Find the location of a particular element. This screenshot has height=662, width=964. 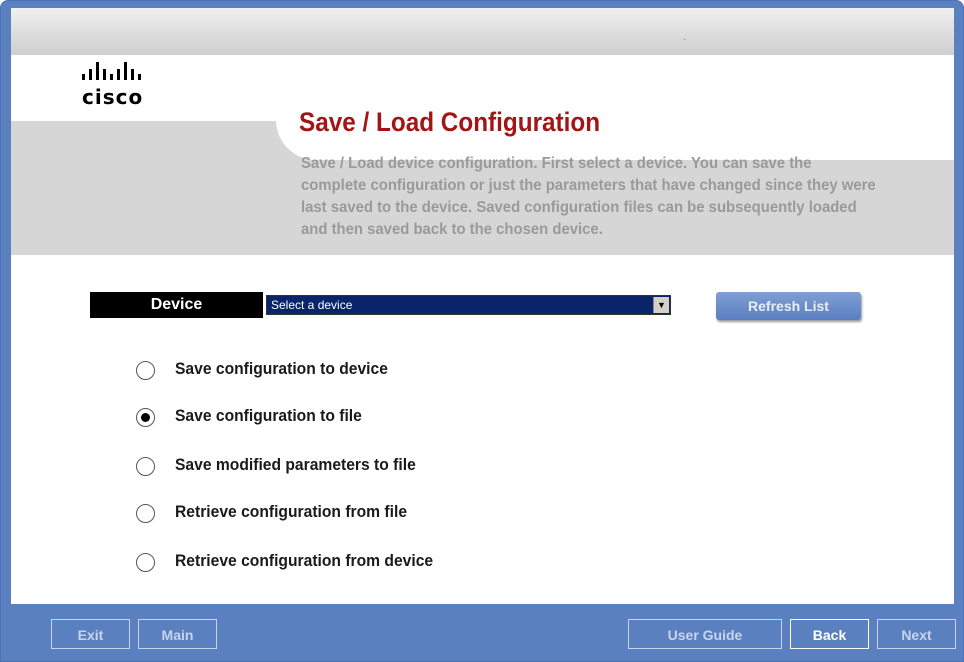

radio-save-config-to-file is located at coordinates (145, 417).